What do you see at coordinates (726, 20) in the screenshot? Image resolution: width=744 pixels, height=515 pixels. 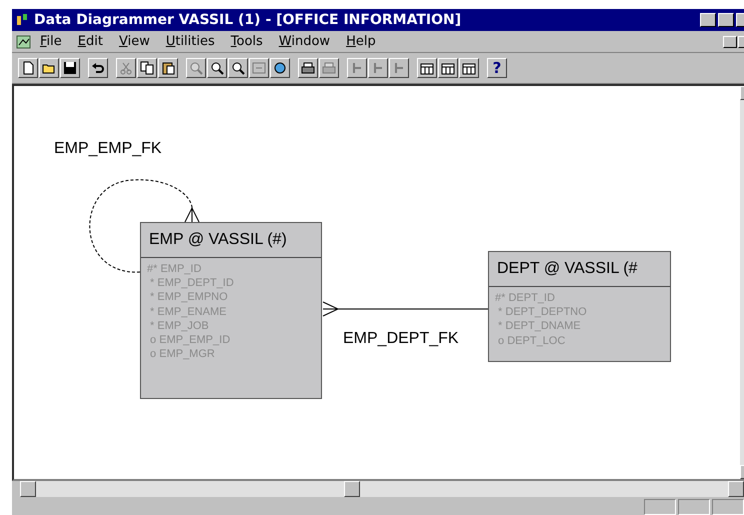 I see `maximize-button` at bounding box center [726, 20].